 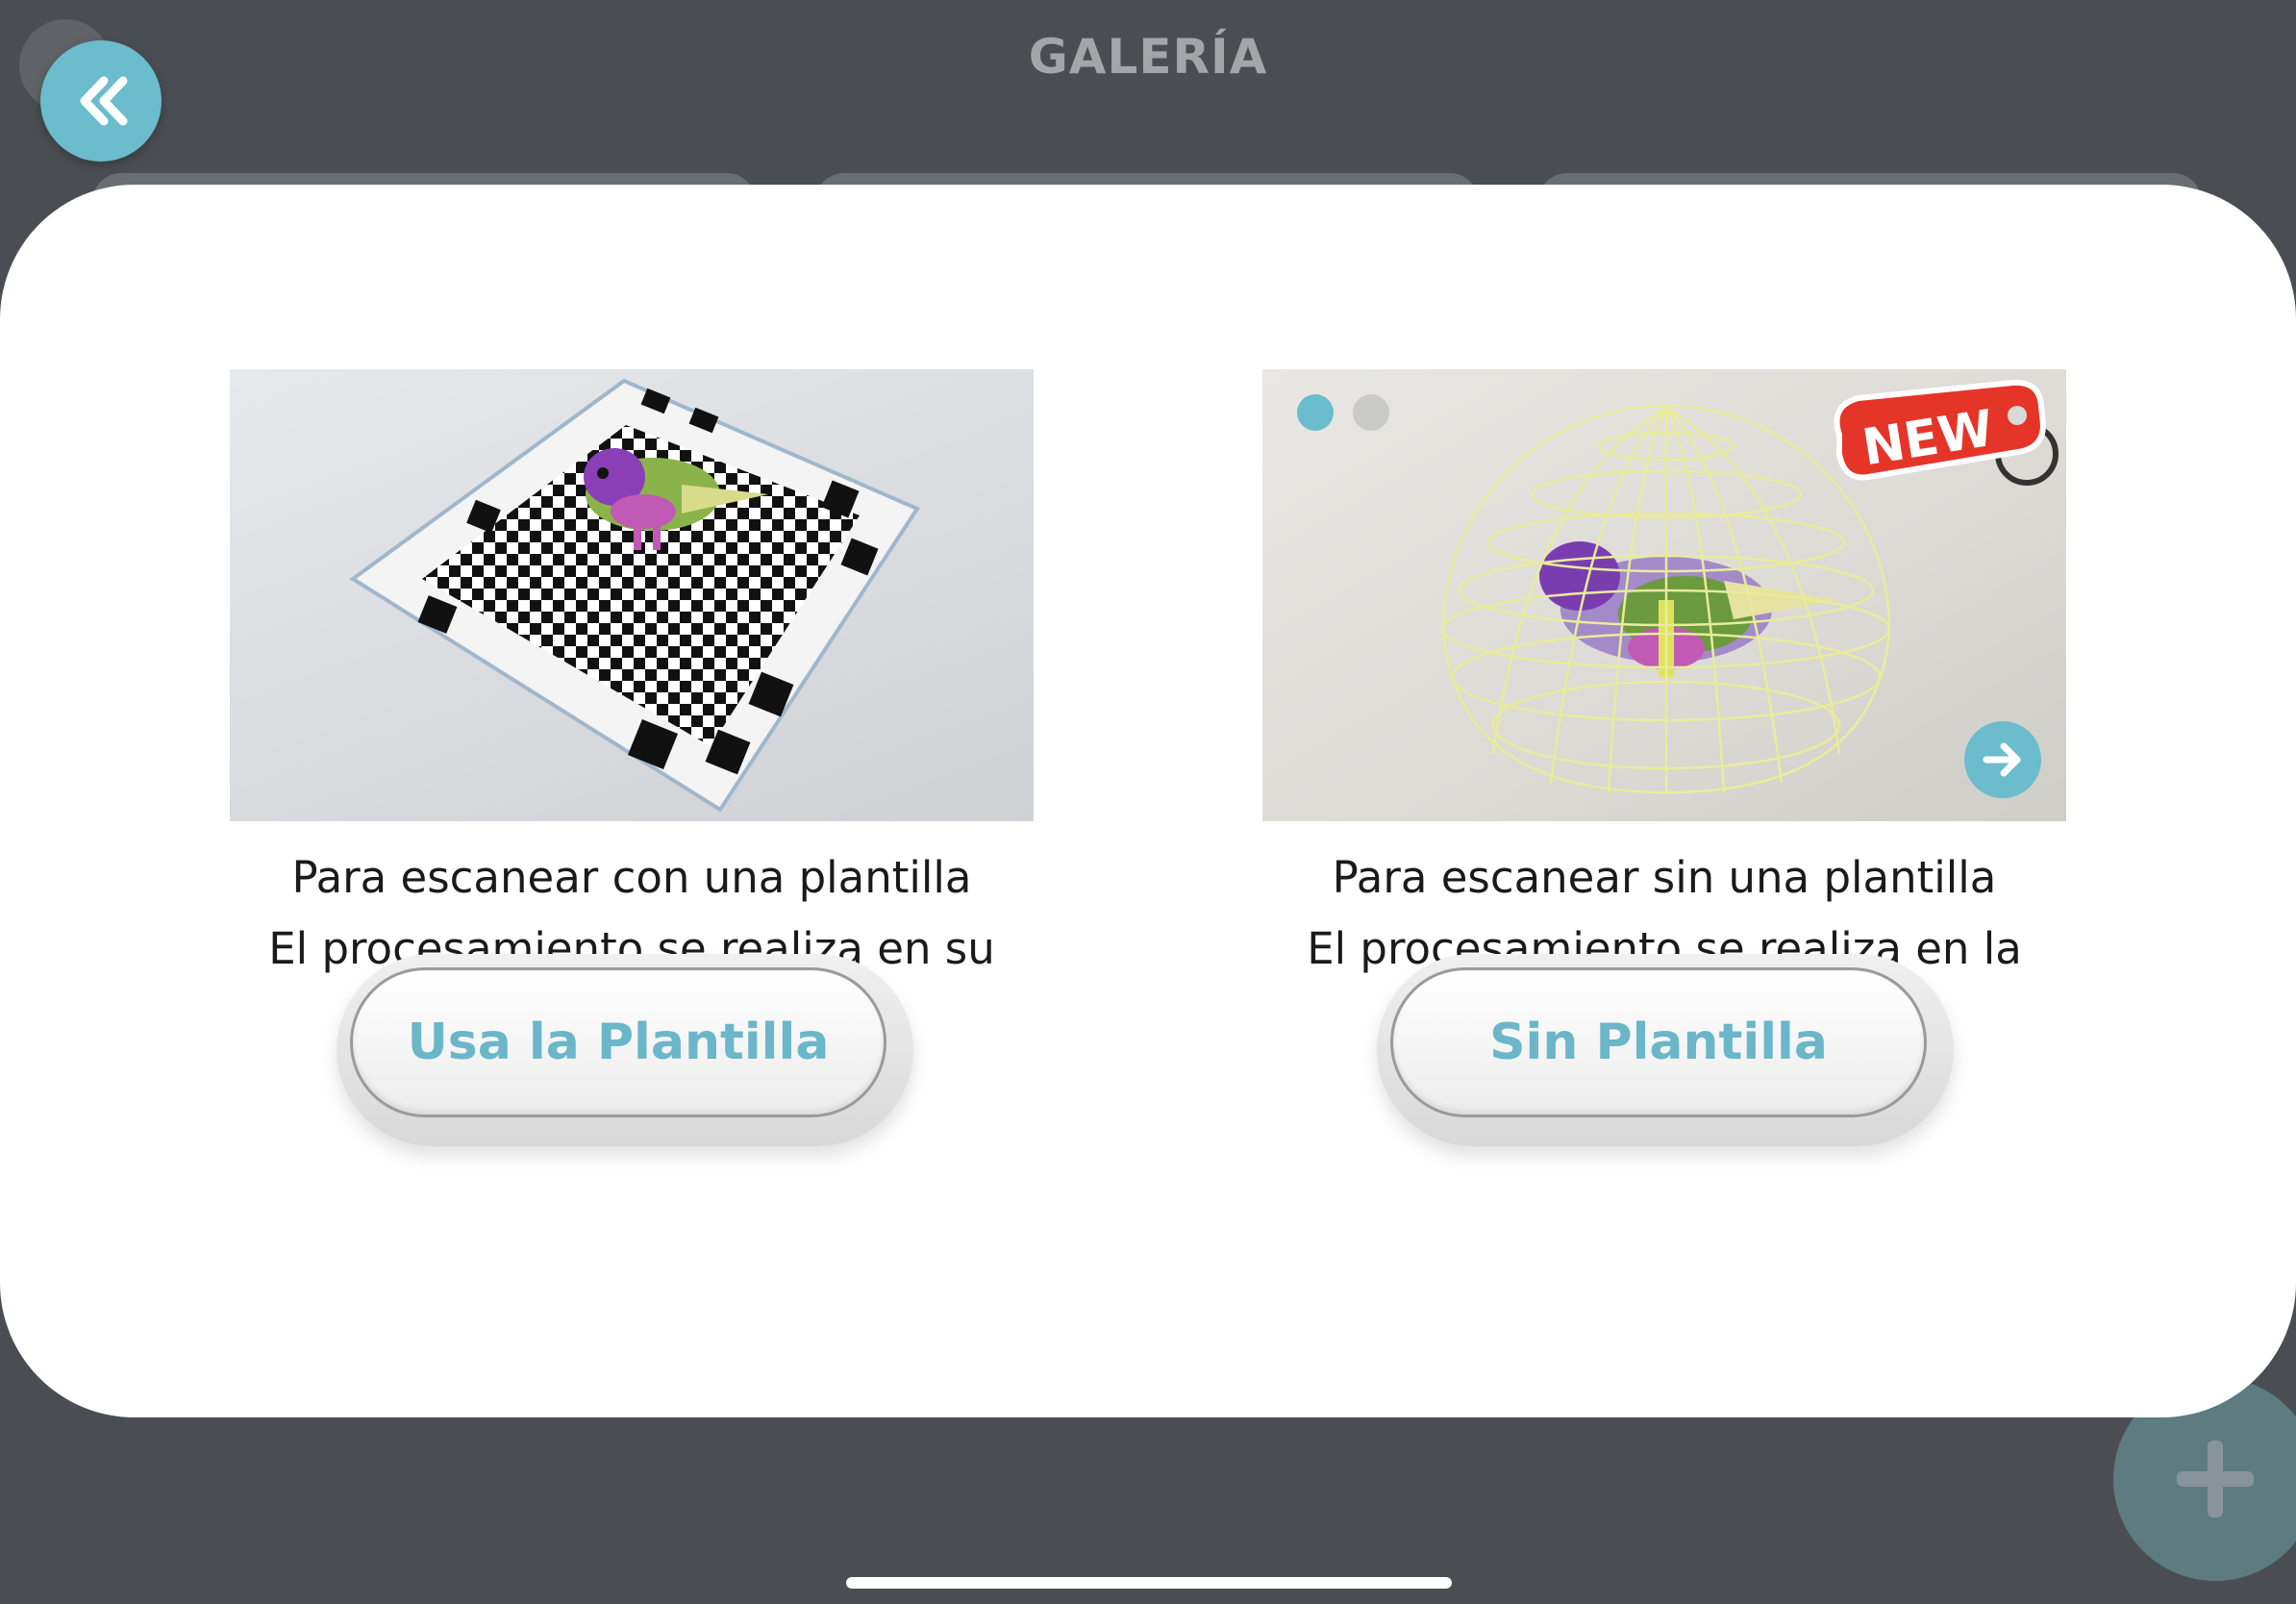 I want to click on back-button, so click(x=101, y=101).